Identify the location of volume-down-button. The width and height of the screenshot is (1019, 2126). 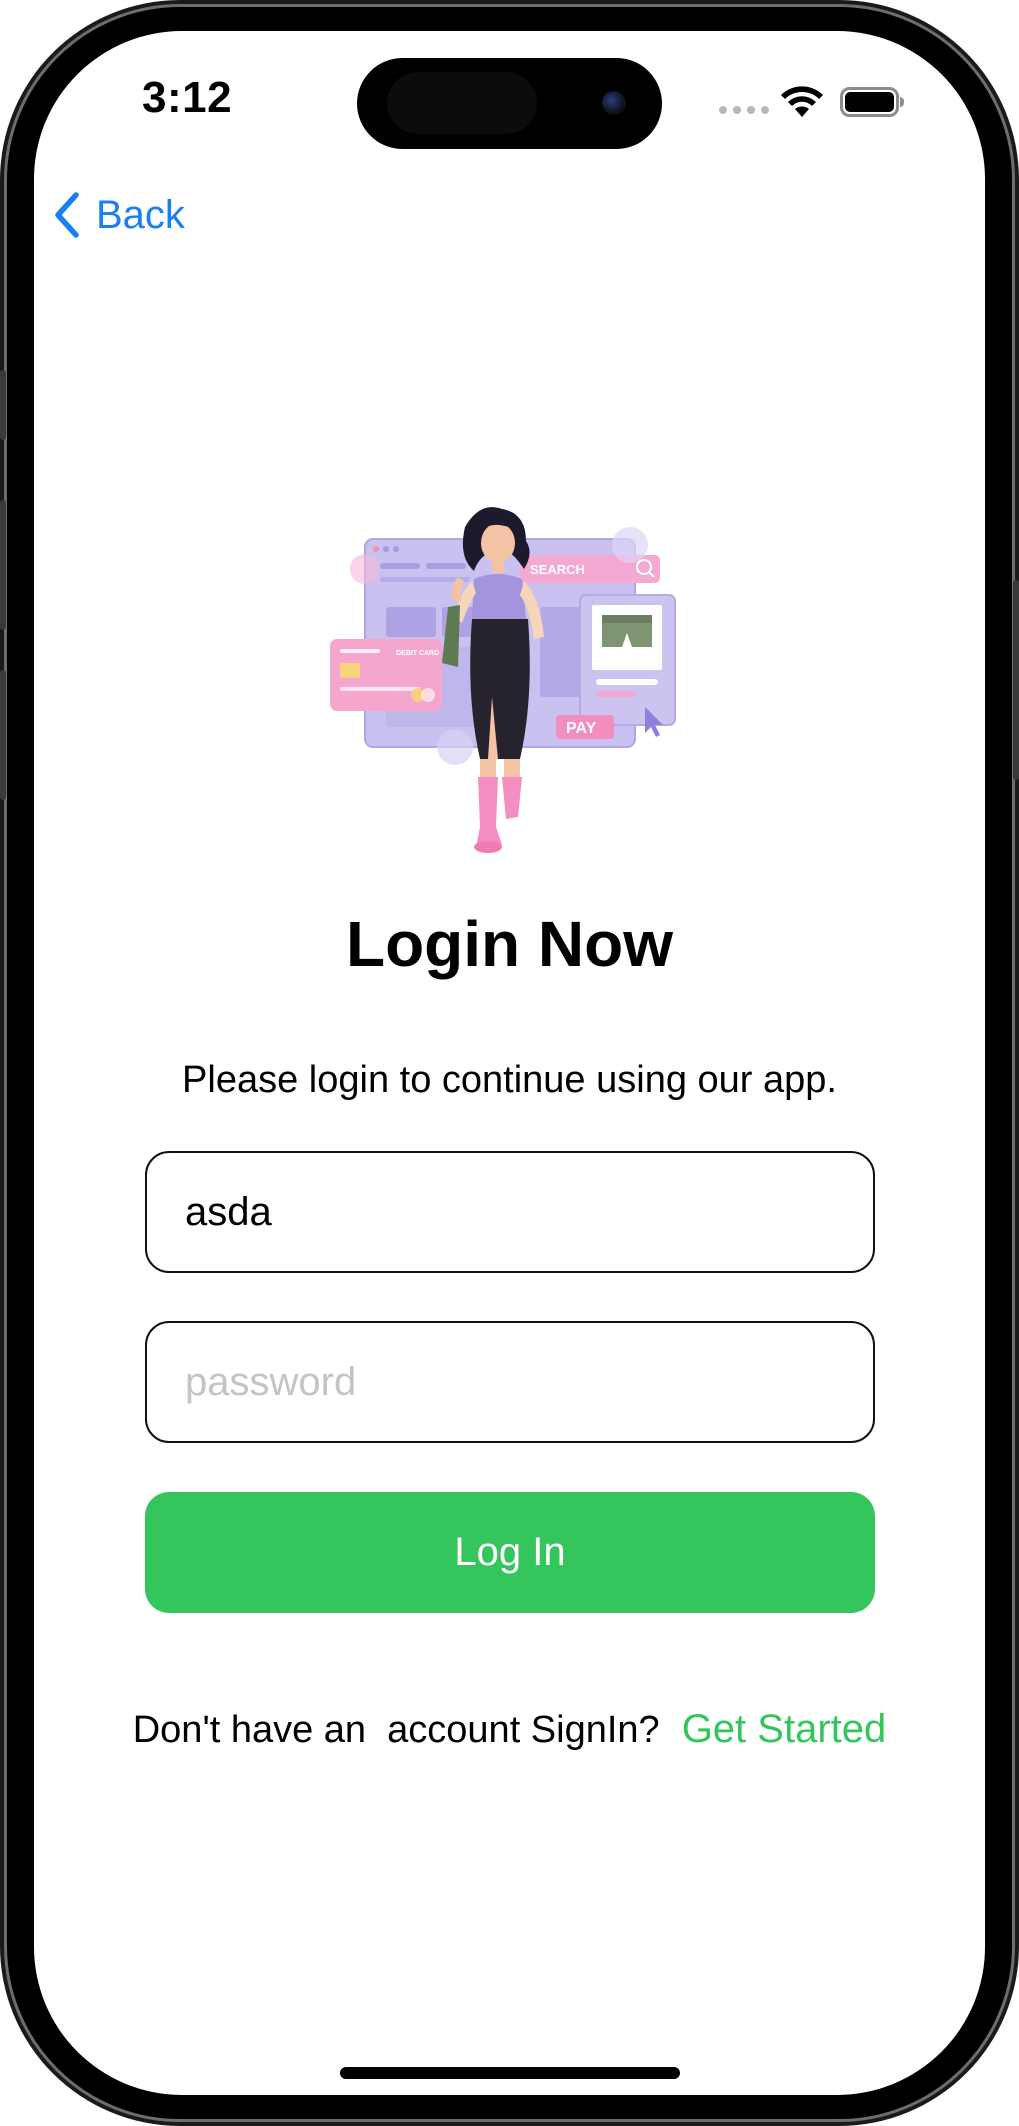
(3, 735).